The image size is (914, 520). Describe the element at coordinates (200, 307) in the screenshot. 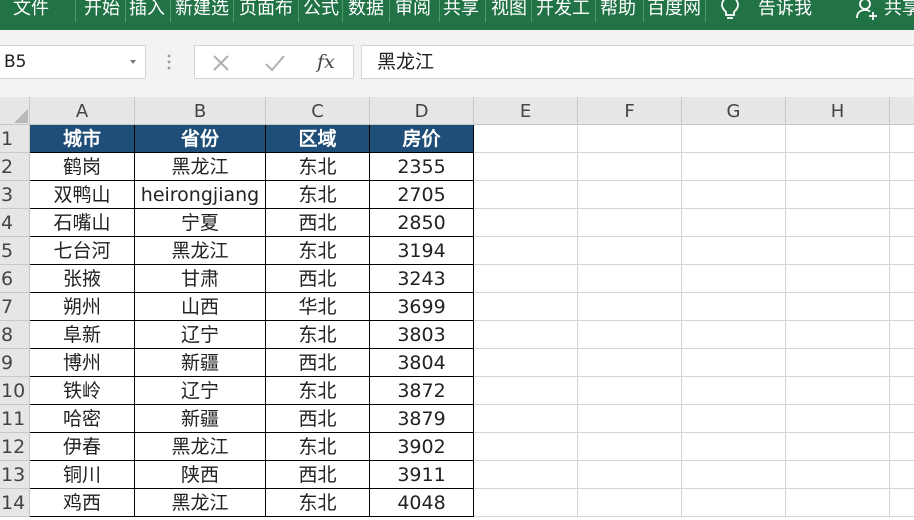

I see `table-cell: 山西` at that location.